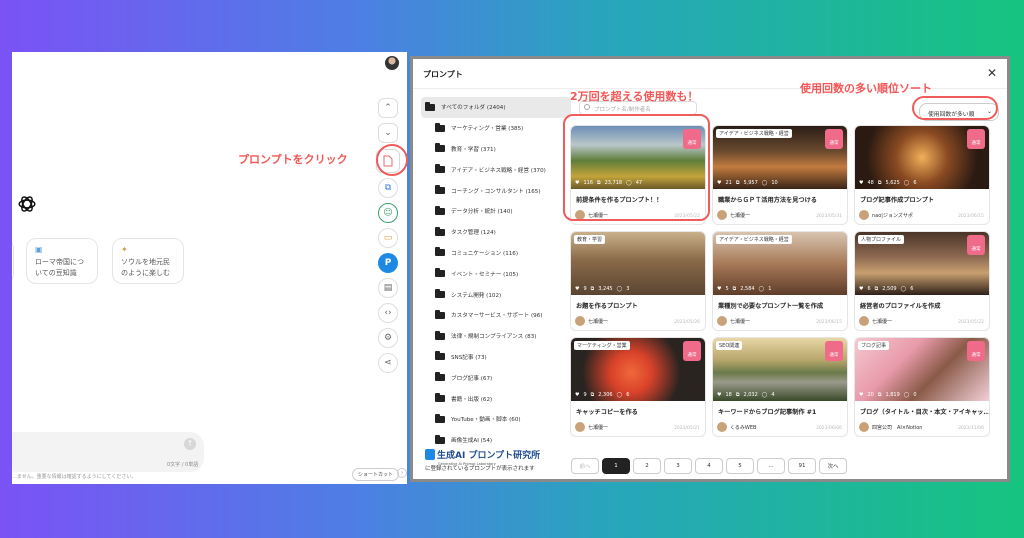 The image size is (1024, 538). Describe the element at coordinates (496, 336) in the screenshot. I see `folder-item: 法律・規制コンプライアンス (83)` at that location.